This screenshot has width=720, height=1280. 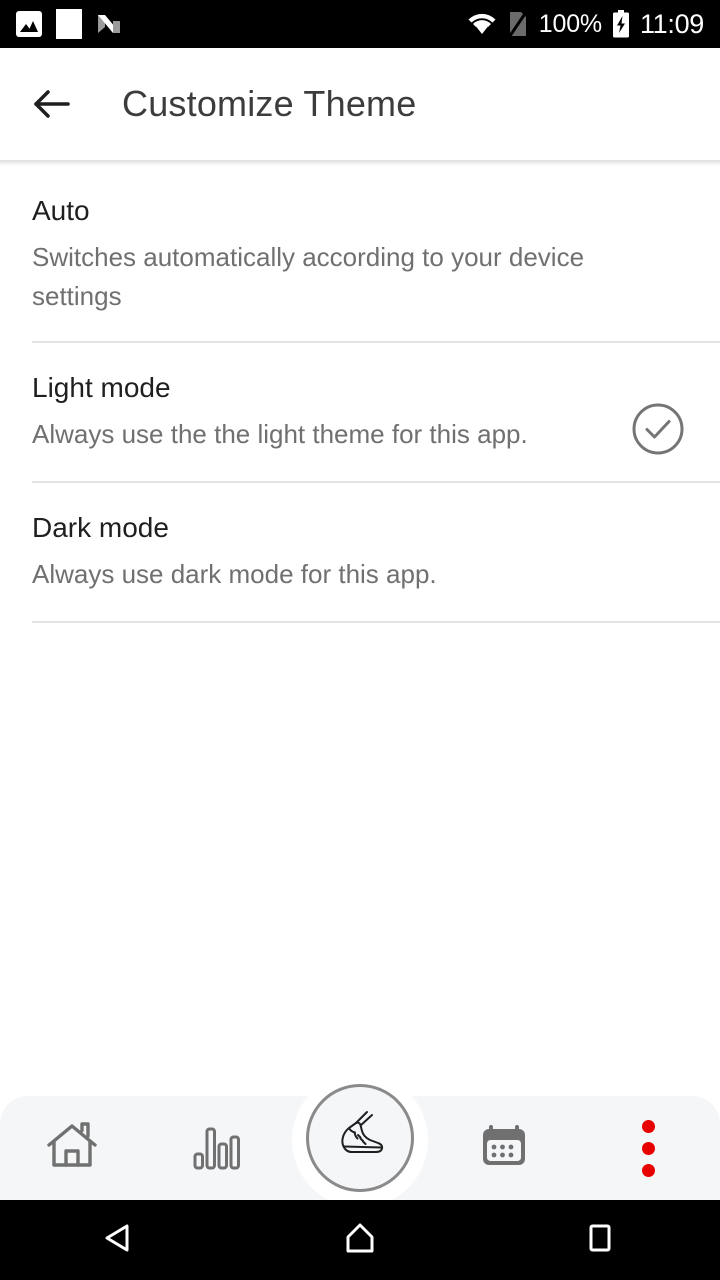 I want to click on calendar-icon, so click(x=504, y=1148).